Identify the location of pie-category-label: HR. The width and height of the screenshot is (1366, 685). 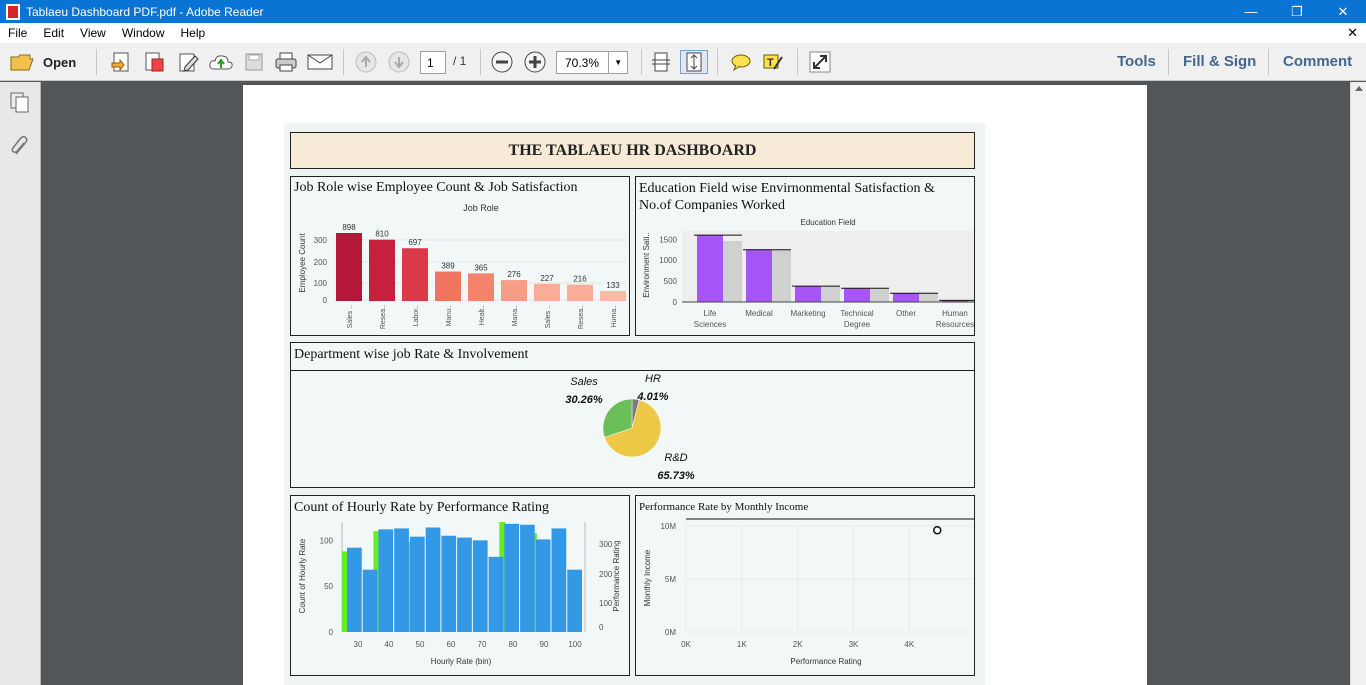
(653, 379).